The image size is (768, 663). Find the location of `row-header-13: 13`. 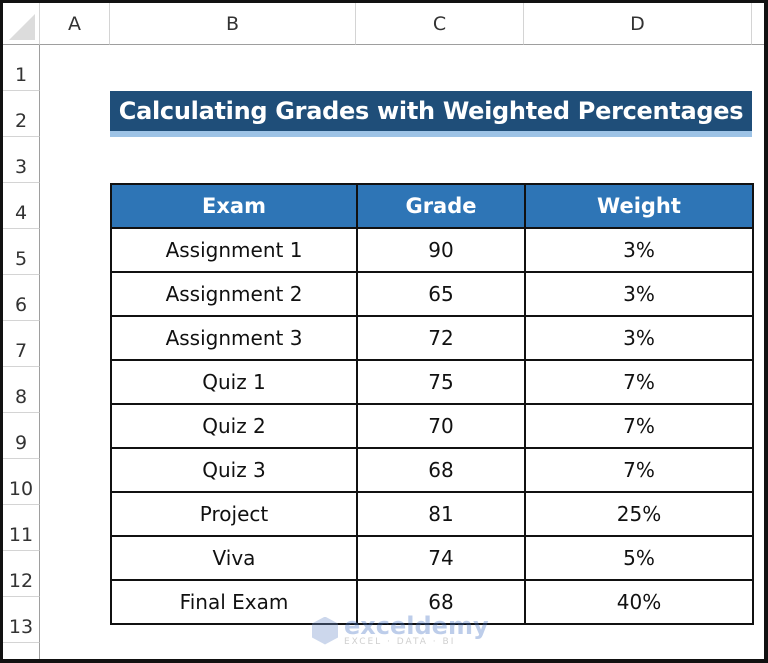

row-header-13: 13 is located at coordinates (21, 620).